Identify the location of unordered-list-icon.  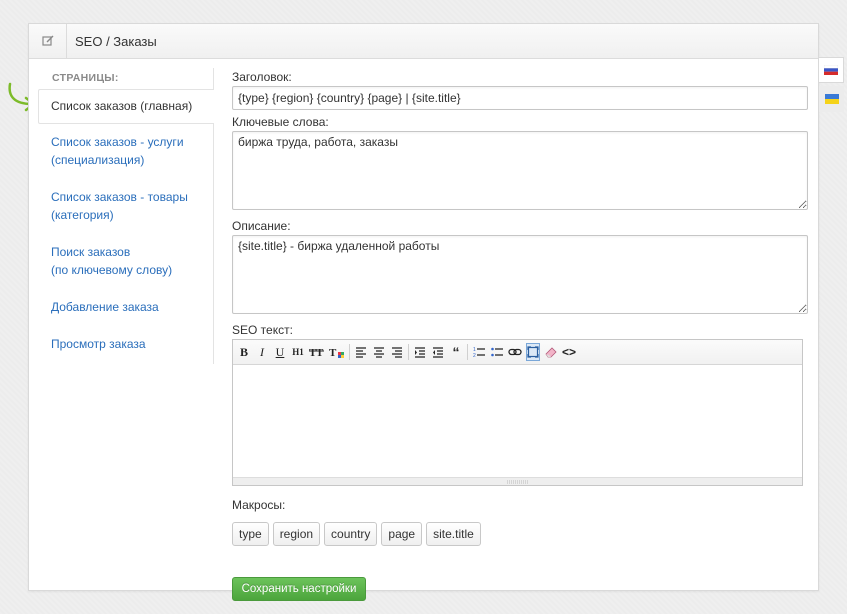
(497, 352).